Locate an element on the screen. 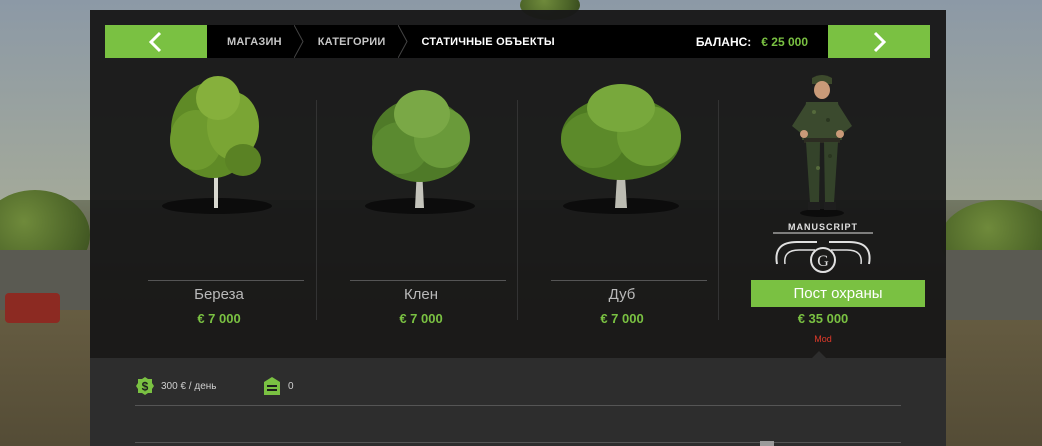 The image size is (1042, 446). money-icon: $ is located at coordinates (145, 386).